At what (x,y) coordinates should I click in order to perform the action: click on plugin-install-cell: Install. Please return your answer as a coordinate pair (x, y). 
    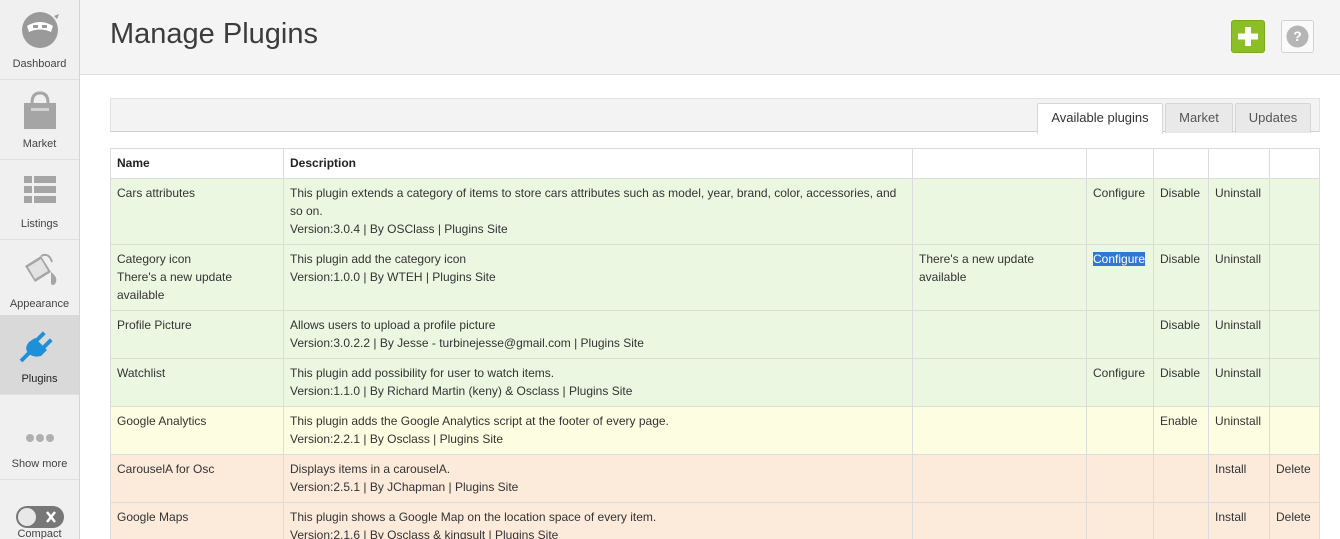
    Looking at the image, I should click on (1239, 478).